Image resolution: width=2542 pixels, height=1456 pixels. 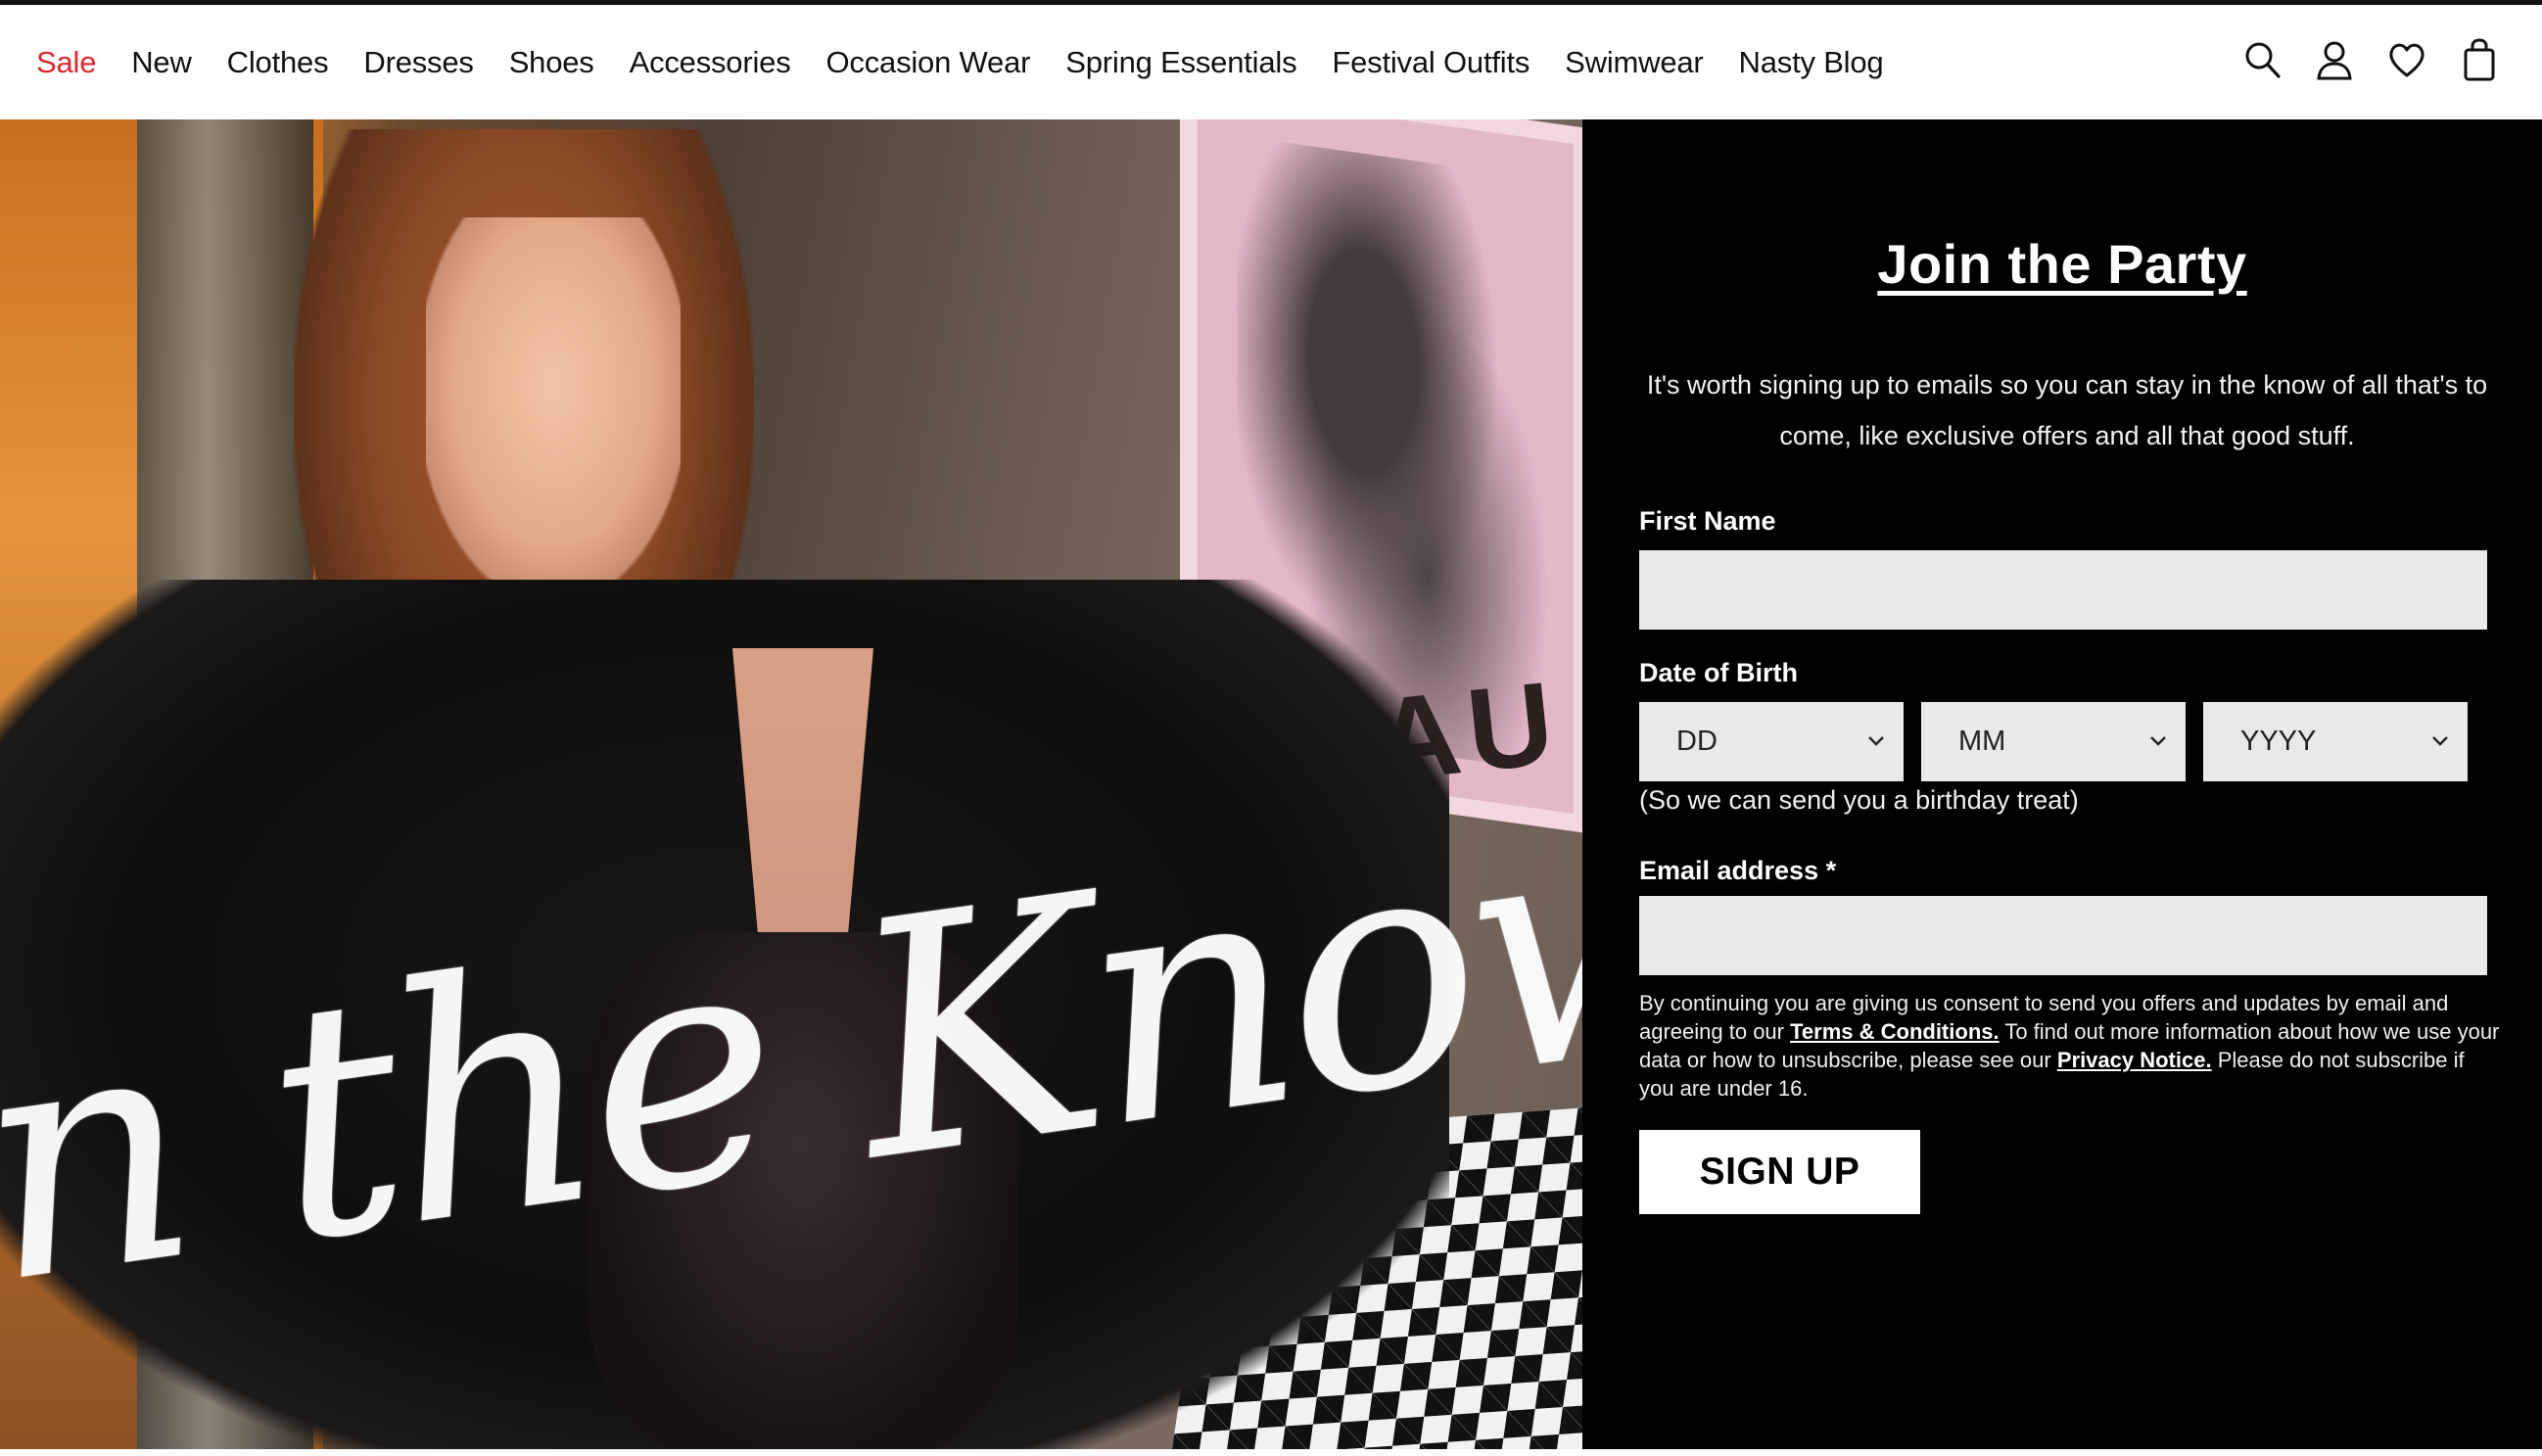 What do you see at coordinates (1895, 1031) in the screenshot?
I see `terms-link: Terms & Conditions.` at bounding box center [1895, 1031].